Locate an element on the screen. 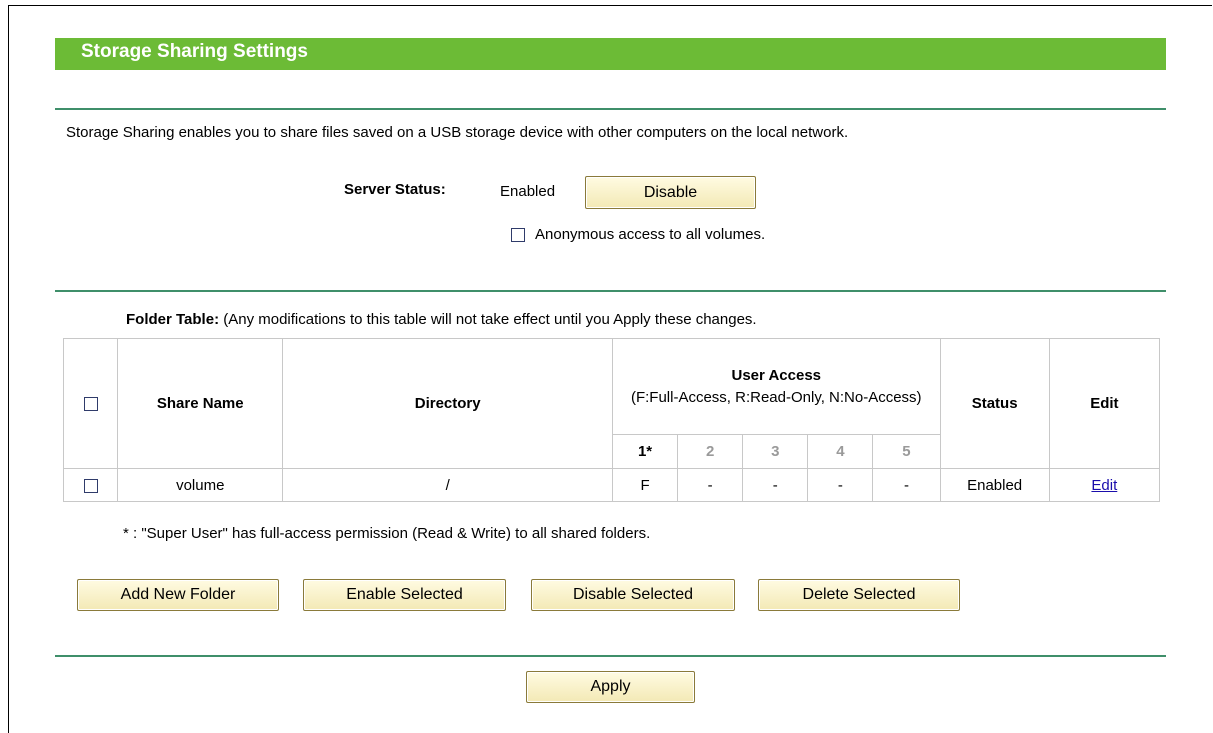 The height and width of the screenshot is (733, 1213). select-all-cell is located at coordinates (90, 403).